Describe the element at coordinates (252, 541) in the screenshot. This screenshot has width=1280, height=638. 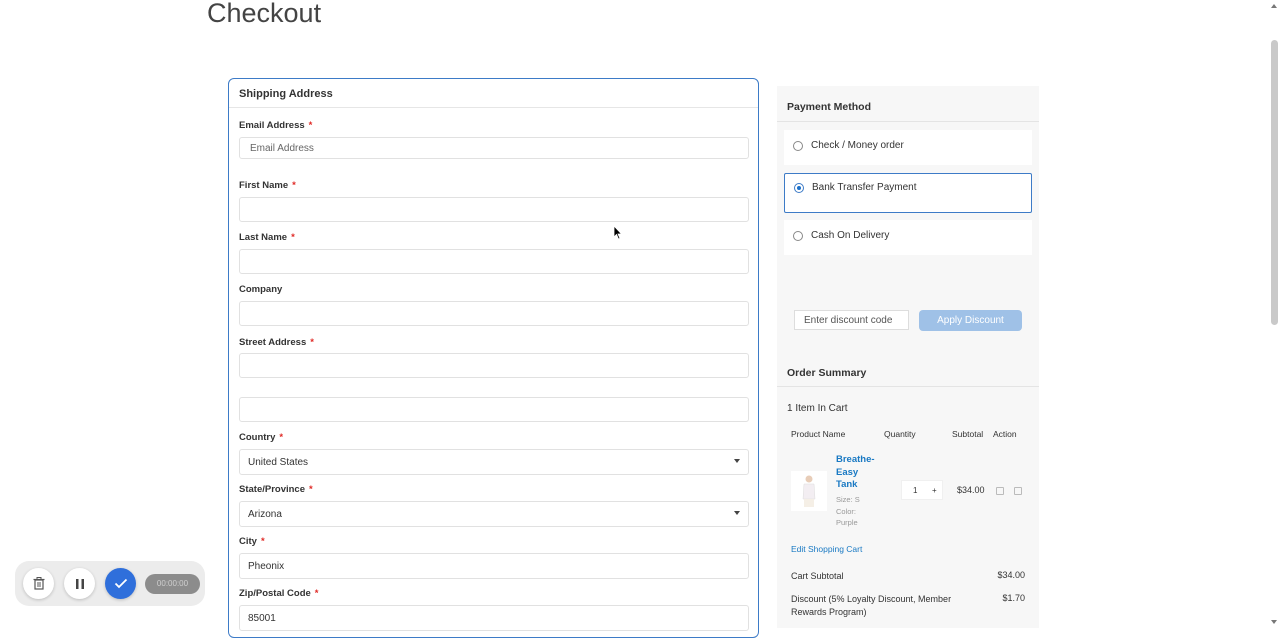
I see `city-label: City *` at that location.